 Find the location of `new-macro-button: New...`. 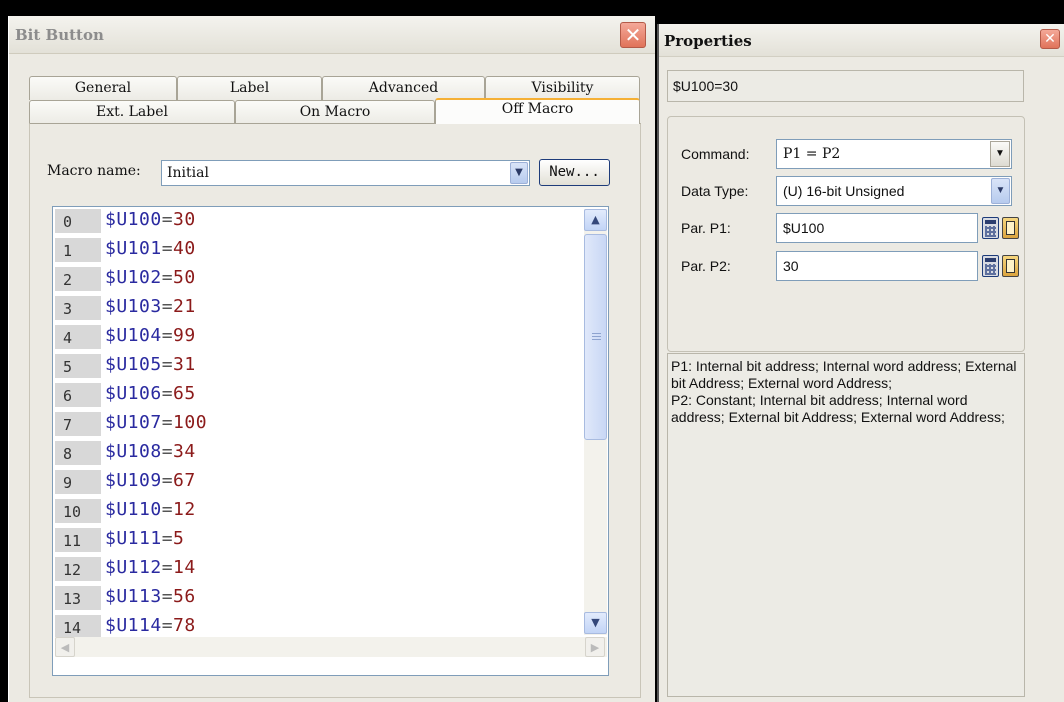

new-macro-button: New... is located at coordinates (574, 172).